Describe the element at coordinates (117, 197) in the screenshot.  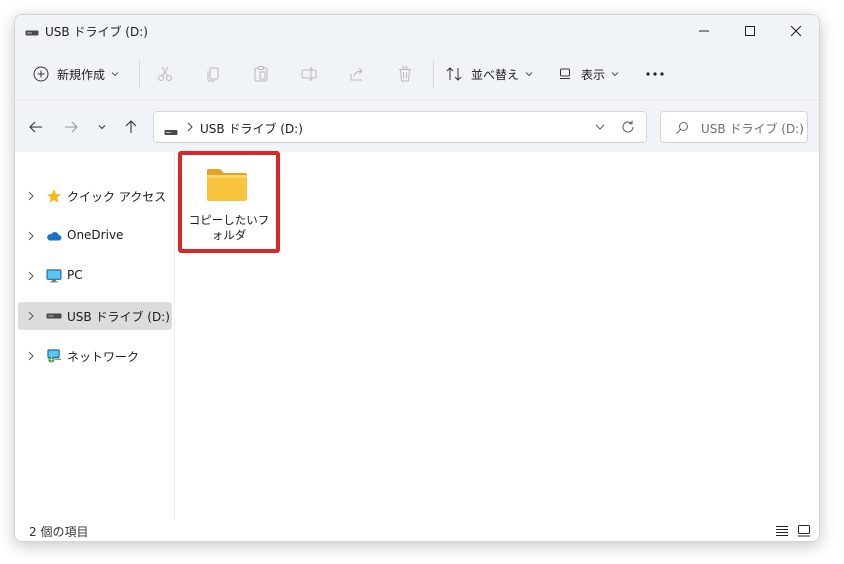
I see `sidebar-item-label: クイック アクセス` at that location.